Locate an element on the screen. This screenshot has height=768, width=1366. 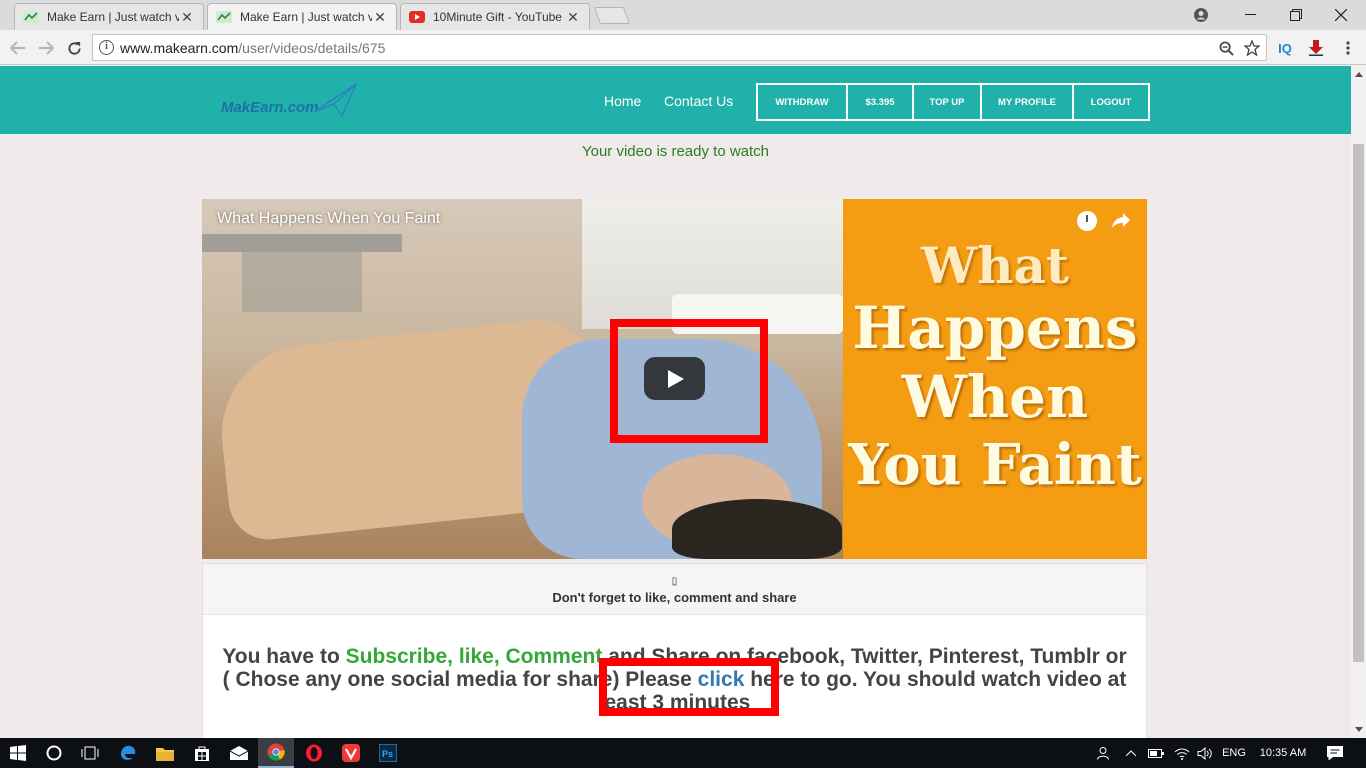
windows-taskbar: Ps ENG 10:35 AM is located at coordinates (683, 753).